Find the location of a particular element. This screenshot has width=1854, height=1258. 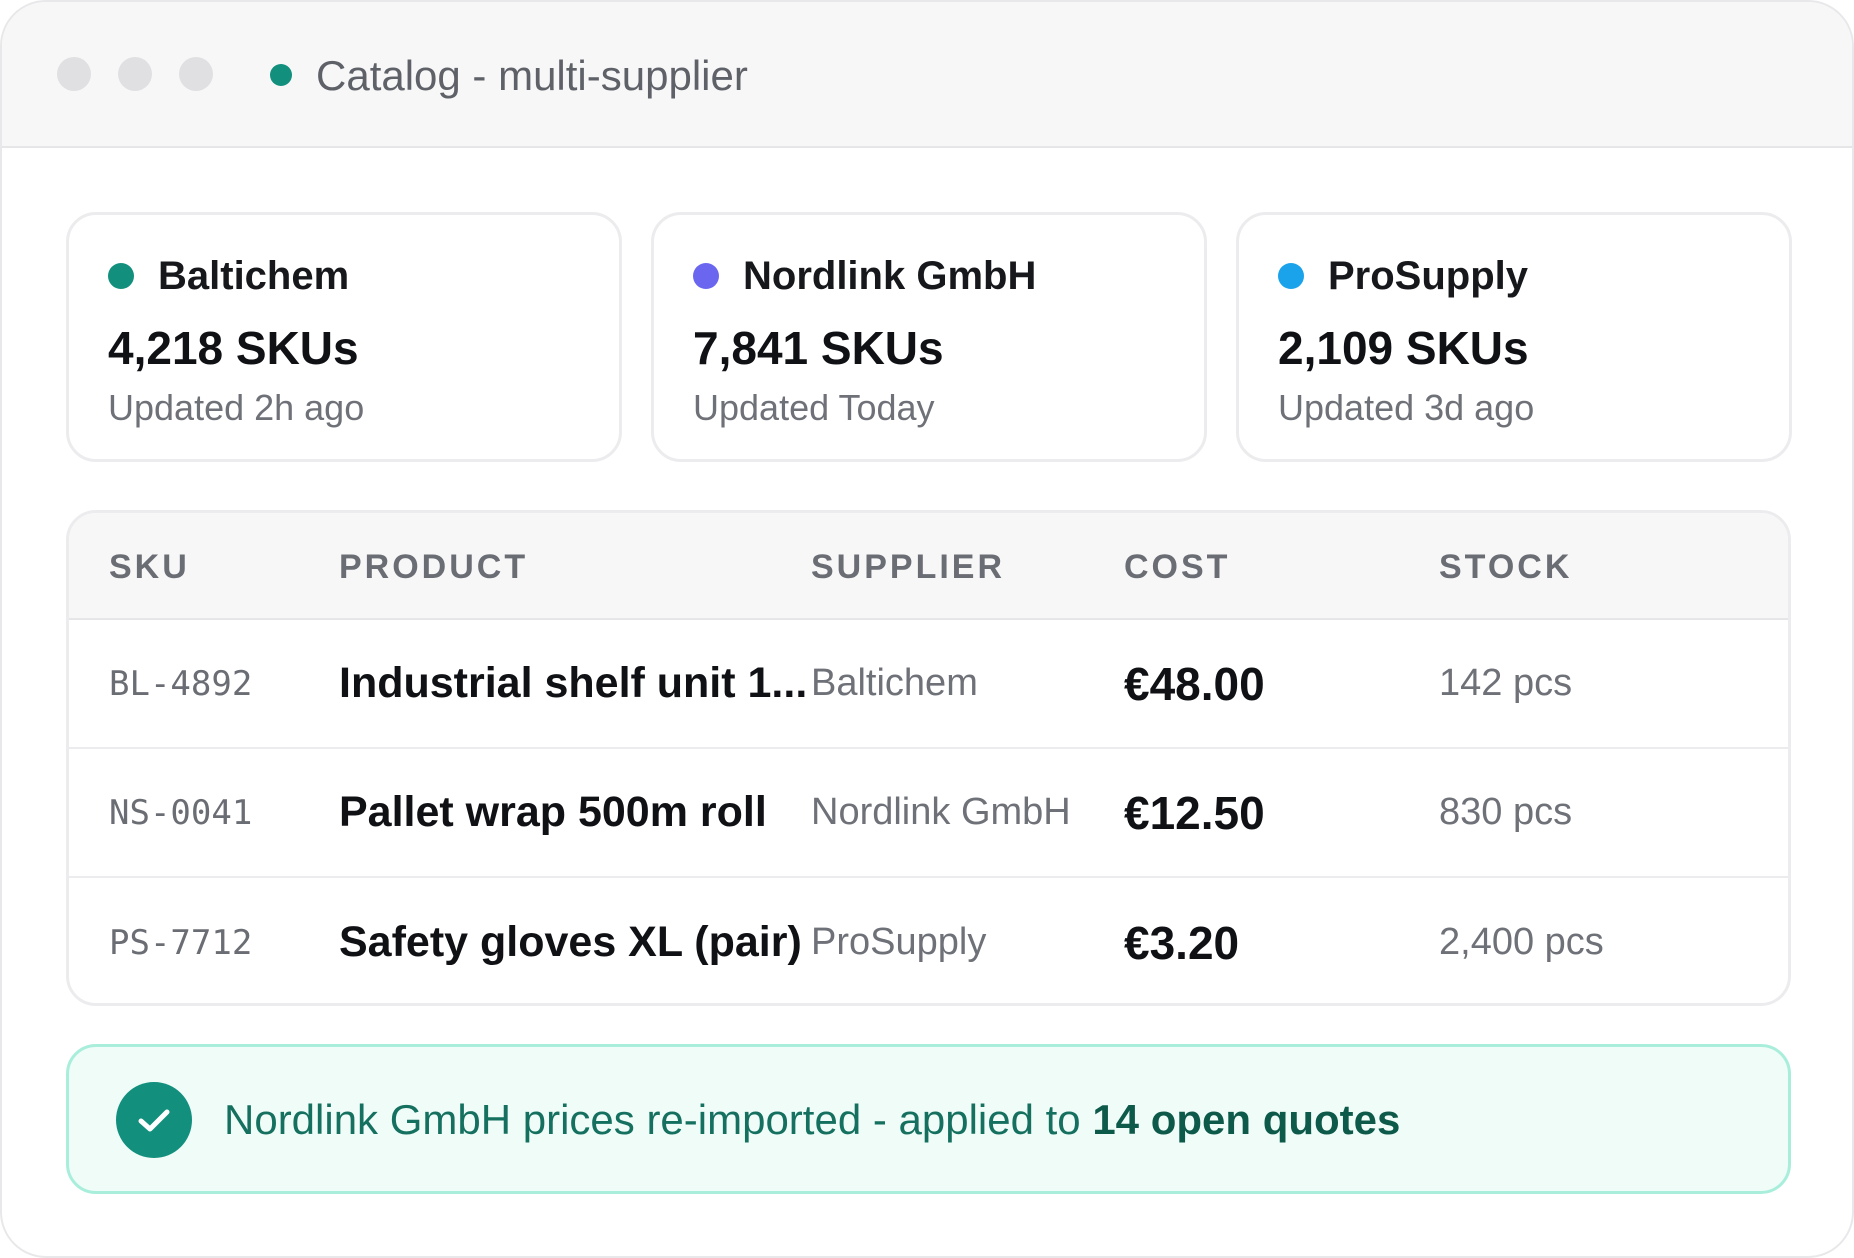

column-header-sku: SKU is located at coordinates (149, 567).